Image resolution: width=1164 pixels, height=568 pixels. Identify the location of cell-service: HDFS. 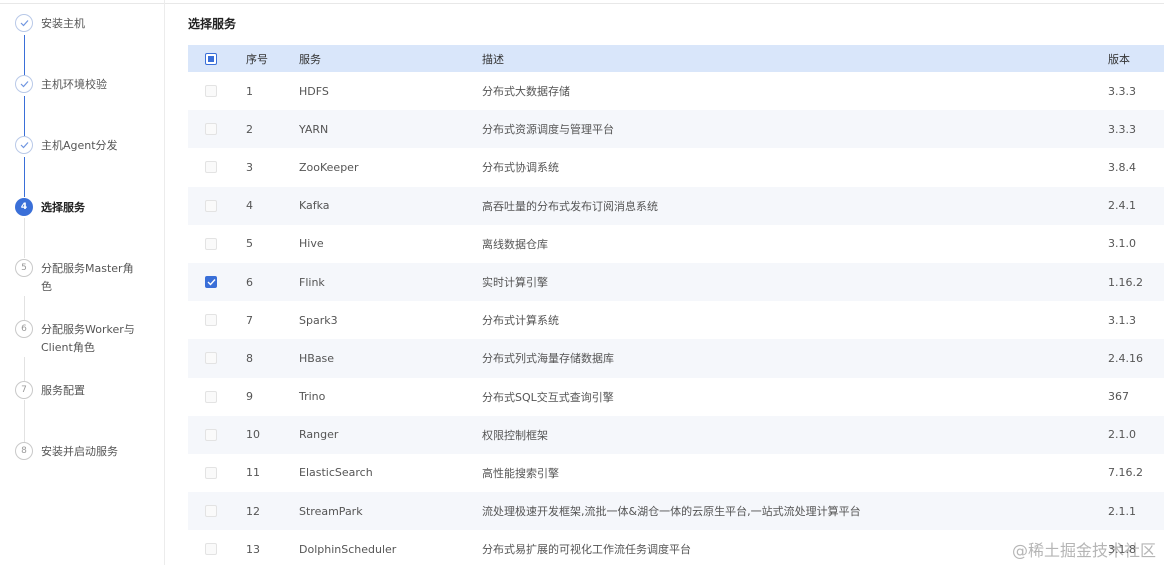
(377, 91).